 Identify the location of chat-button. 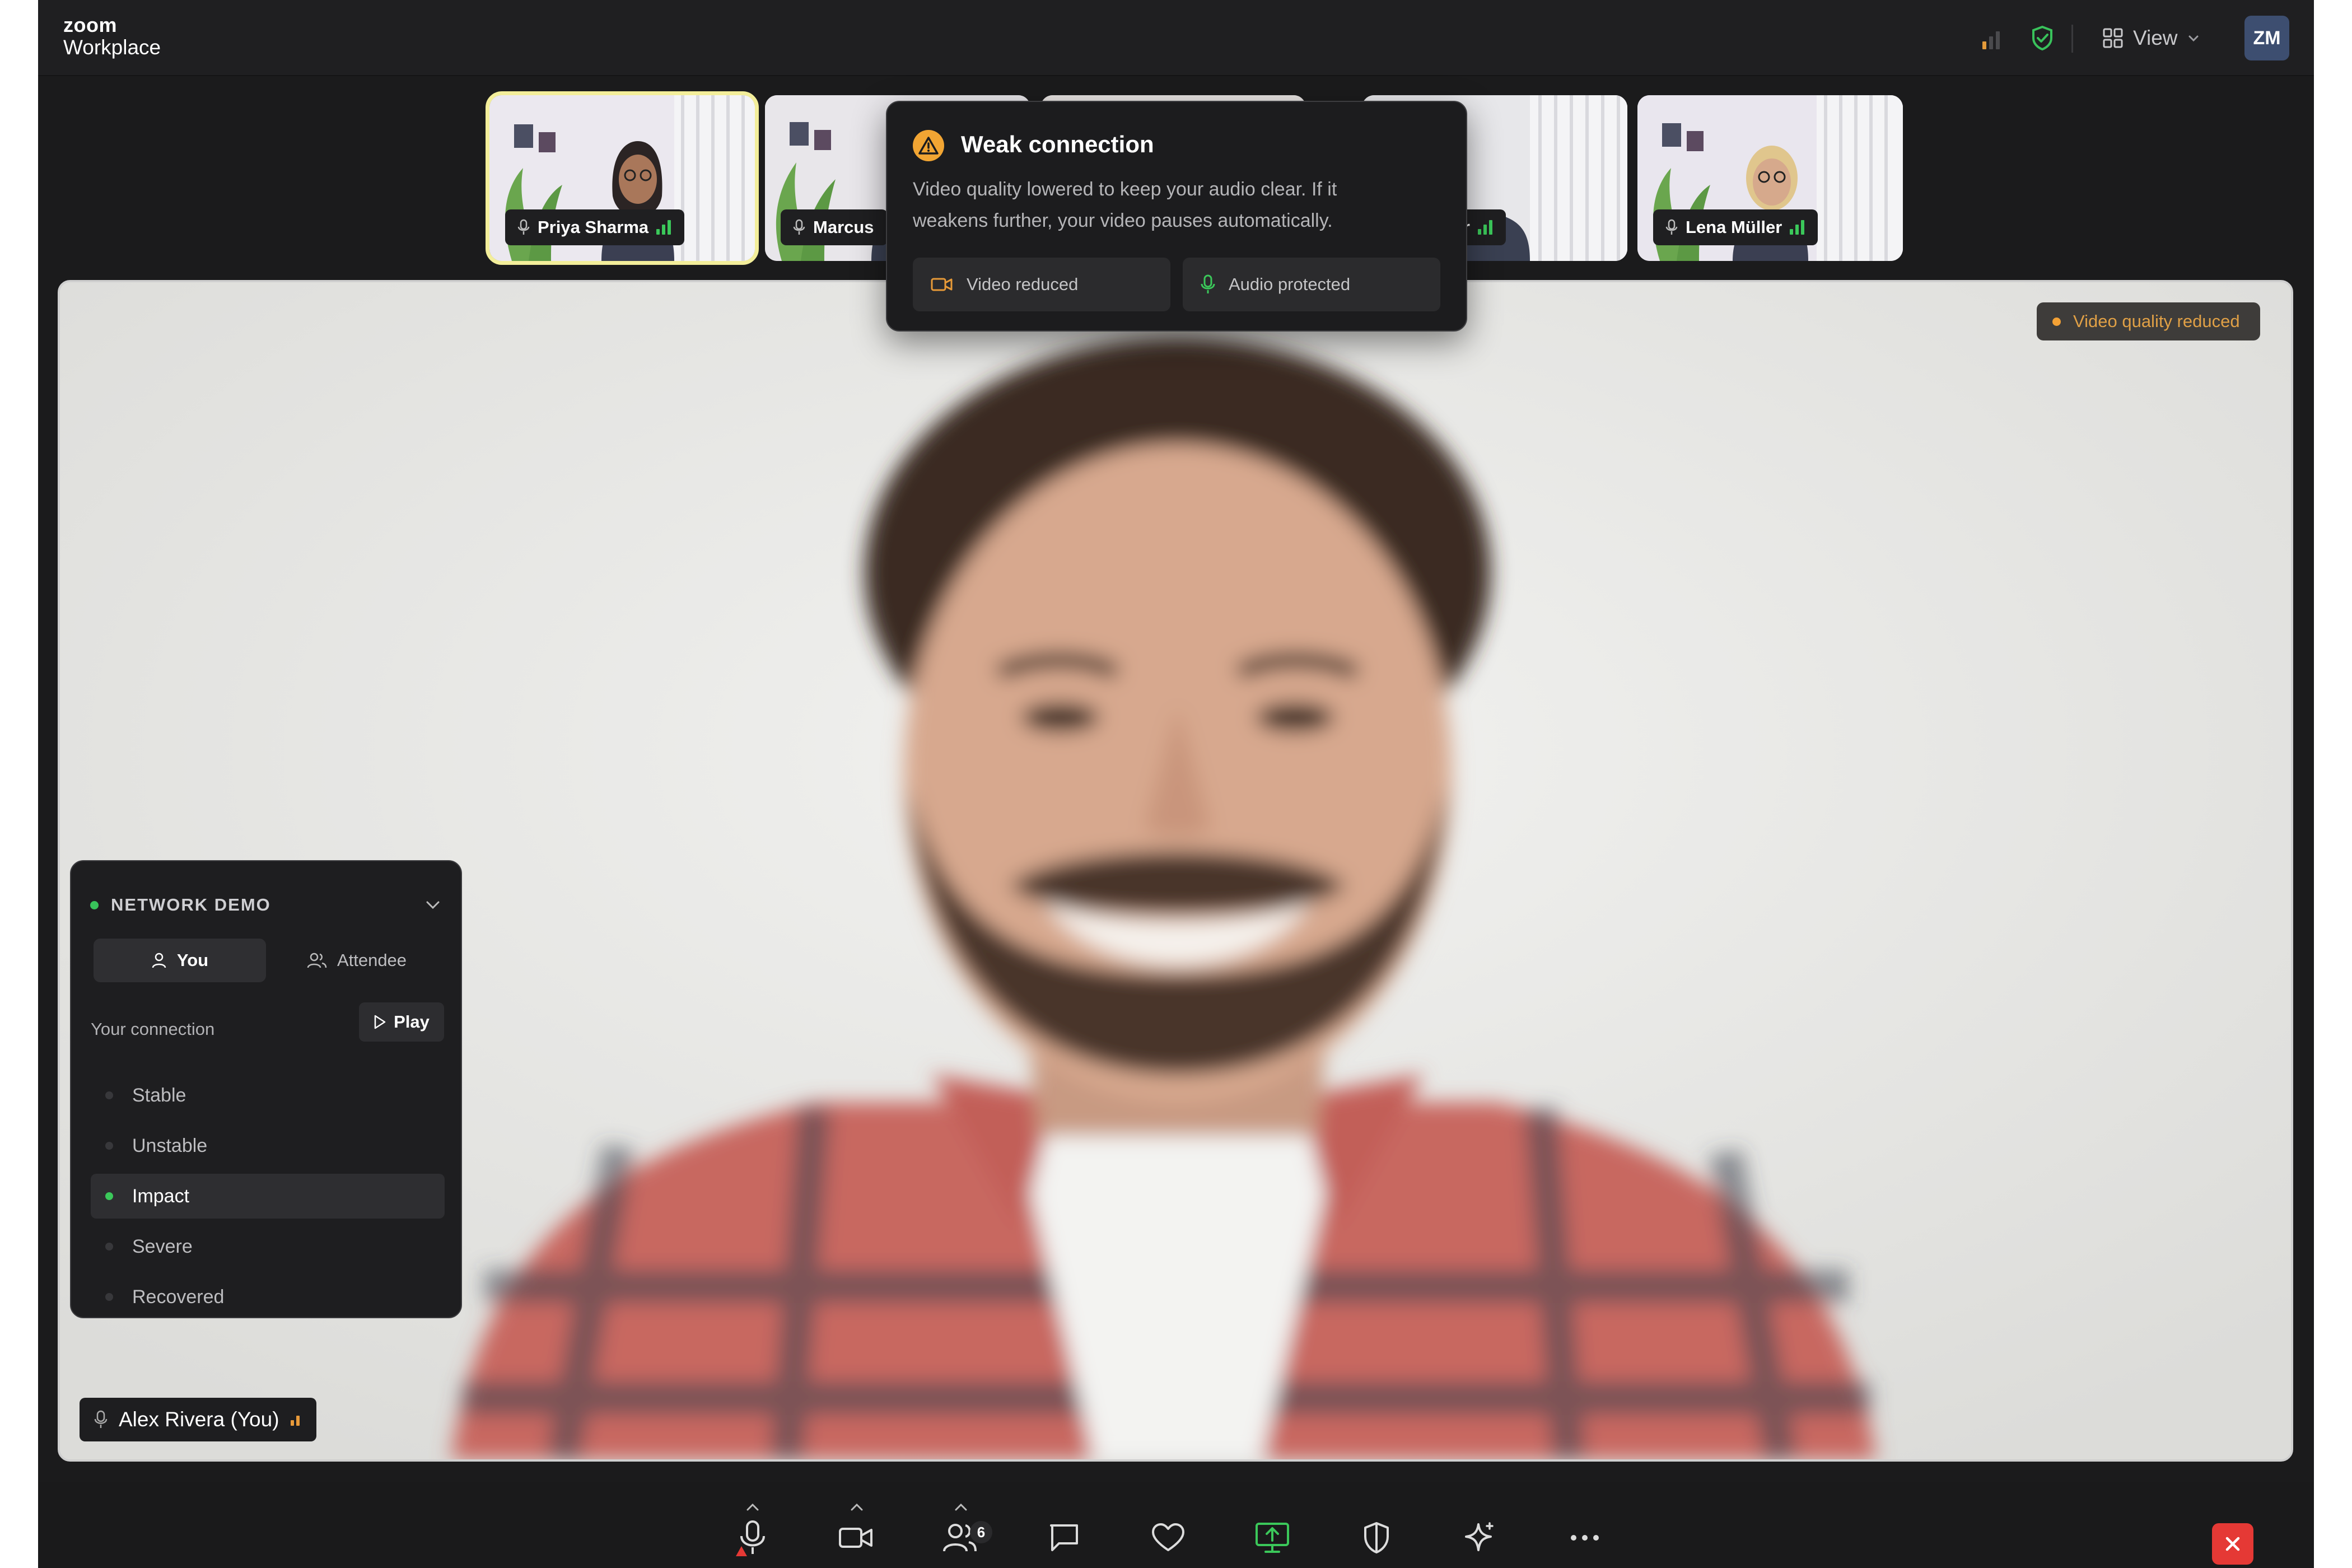
(1064, 1537).